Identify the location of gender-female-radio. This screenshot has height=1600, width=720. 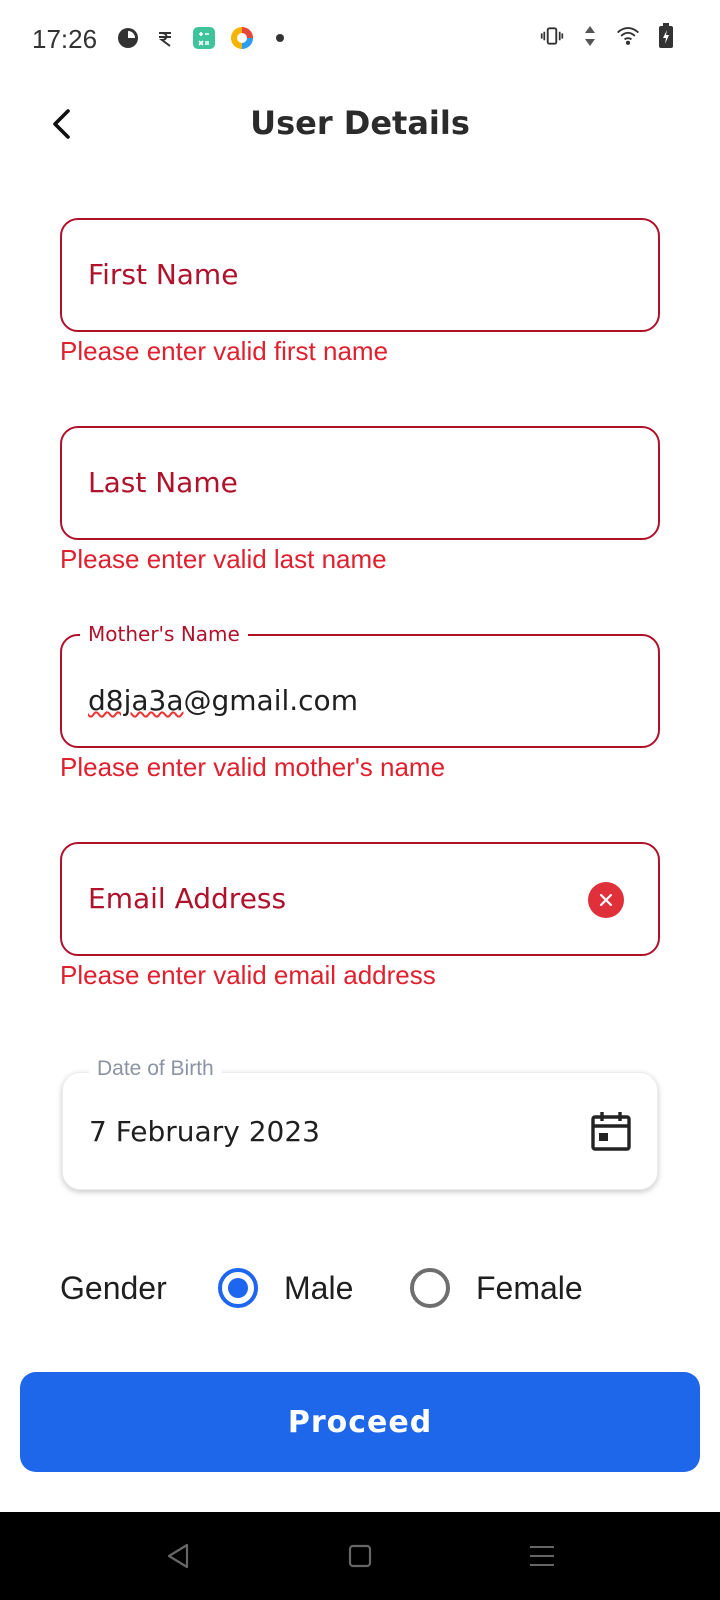
(430, 1288).